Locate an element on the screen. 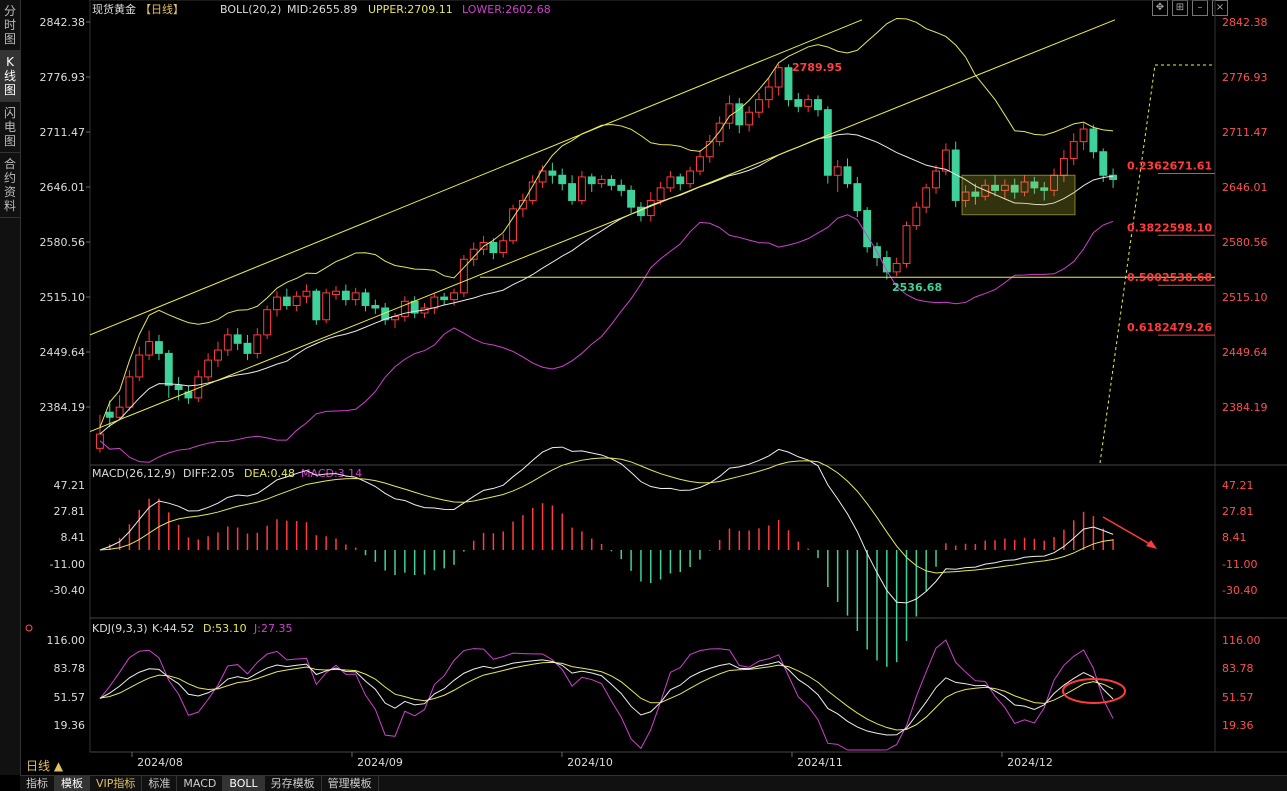 The width and height of the screenshot is (1287, 791). price-tick-right: 2449.64 is located at coordinates (1245, 352).